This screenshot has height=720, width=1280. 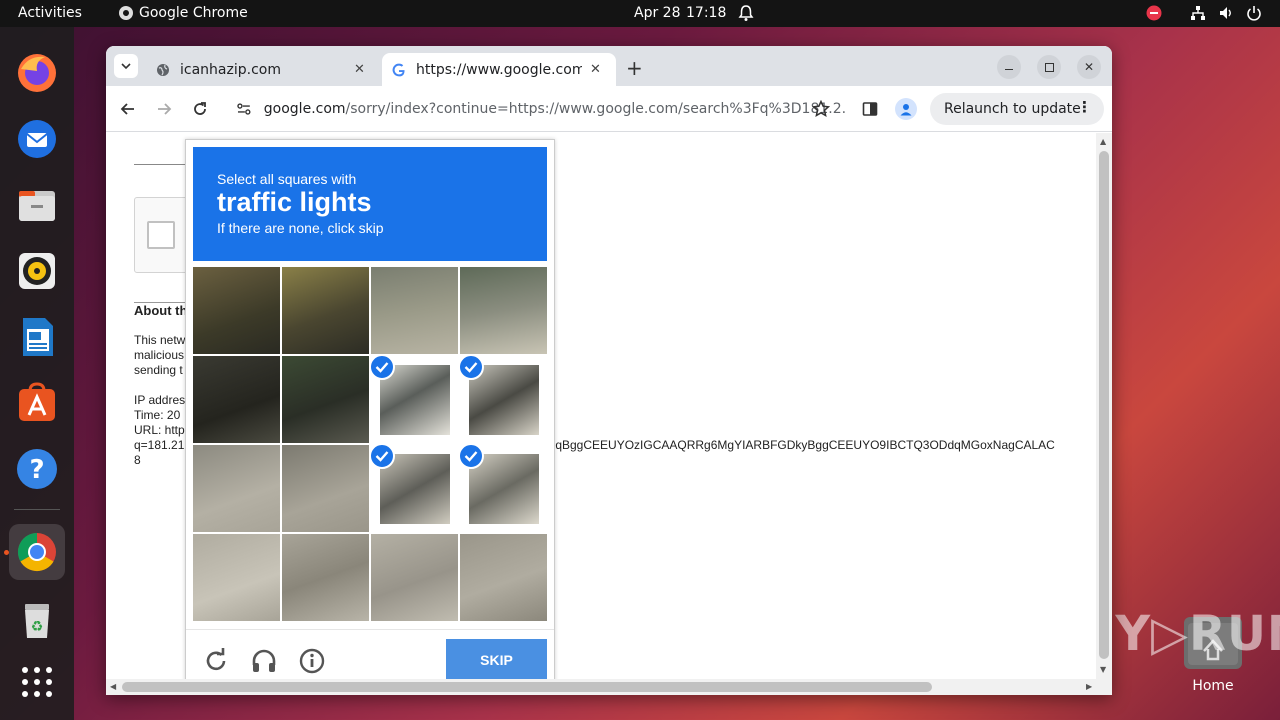 What do you see at coordinates (300, 228) in the screenshot?
I see `instruction-bottom: If there are none, click skip` at bounding box center [300, 228].